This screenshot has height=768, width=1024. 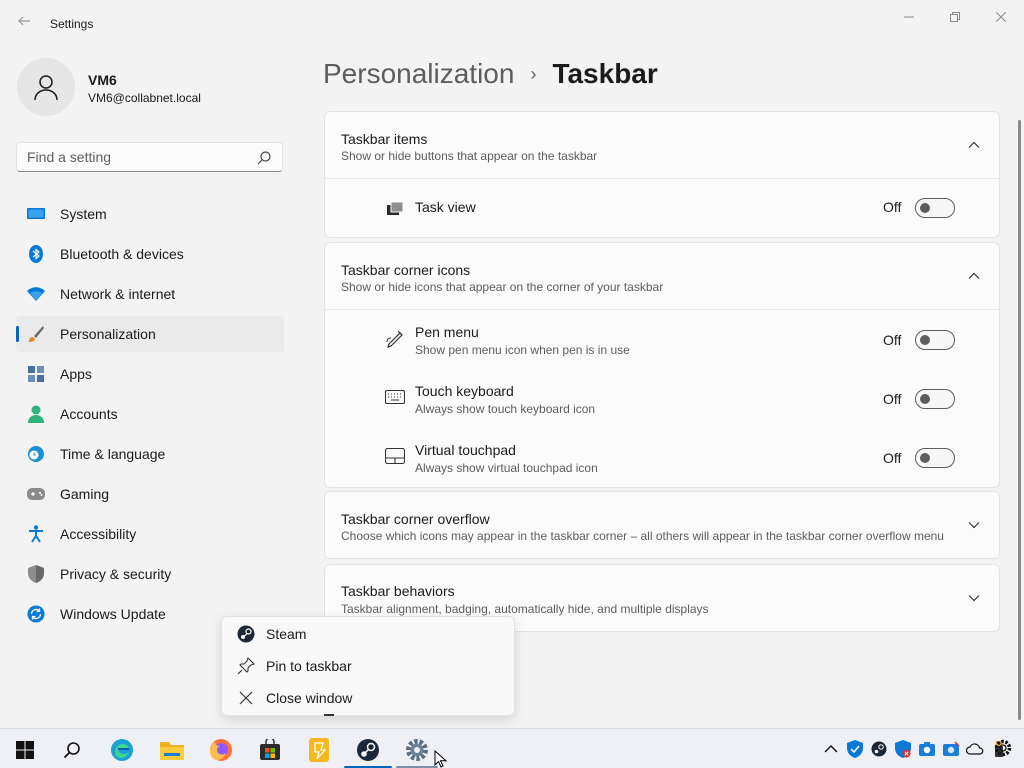 I want to click on sidebar-item-bluetooth: Bluetooth & devices, so click(x=150, y=254).